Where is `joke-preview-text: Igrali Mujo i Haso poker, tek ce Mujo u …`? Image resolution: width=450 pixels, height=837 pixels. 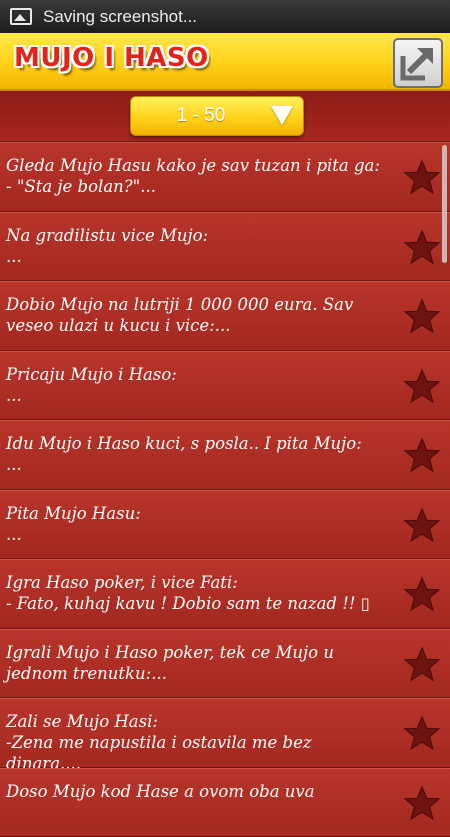
joke-preview-text: Igrali Mujo i Haso poker, tek ce Mujo u … is located at coordinates (198, 663).